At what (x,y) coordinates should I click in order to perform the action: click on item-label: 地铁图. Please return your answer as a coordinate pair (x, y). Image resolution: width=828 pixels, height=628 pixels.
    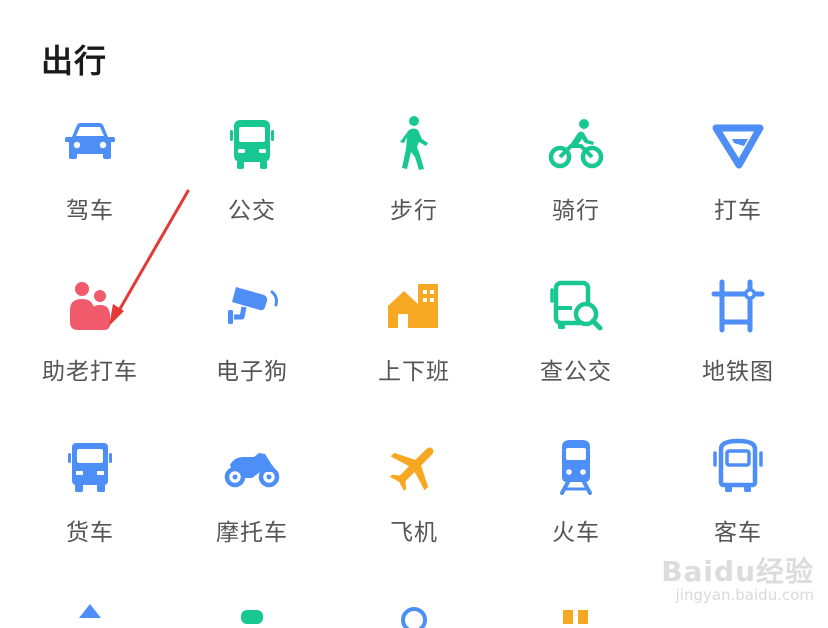
    Looking at the image, I should click on (738, 372).